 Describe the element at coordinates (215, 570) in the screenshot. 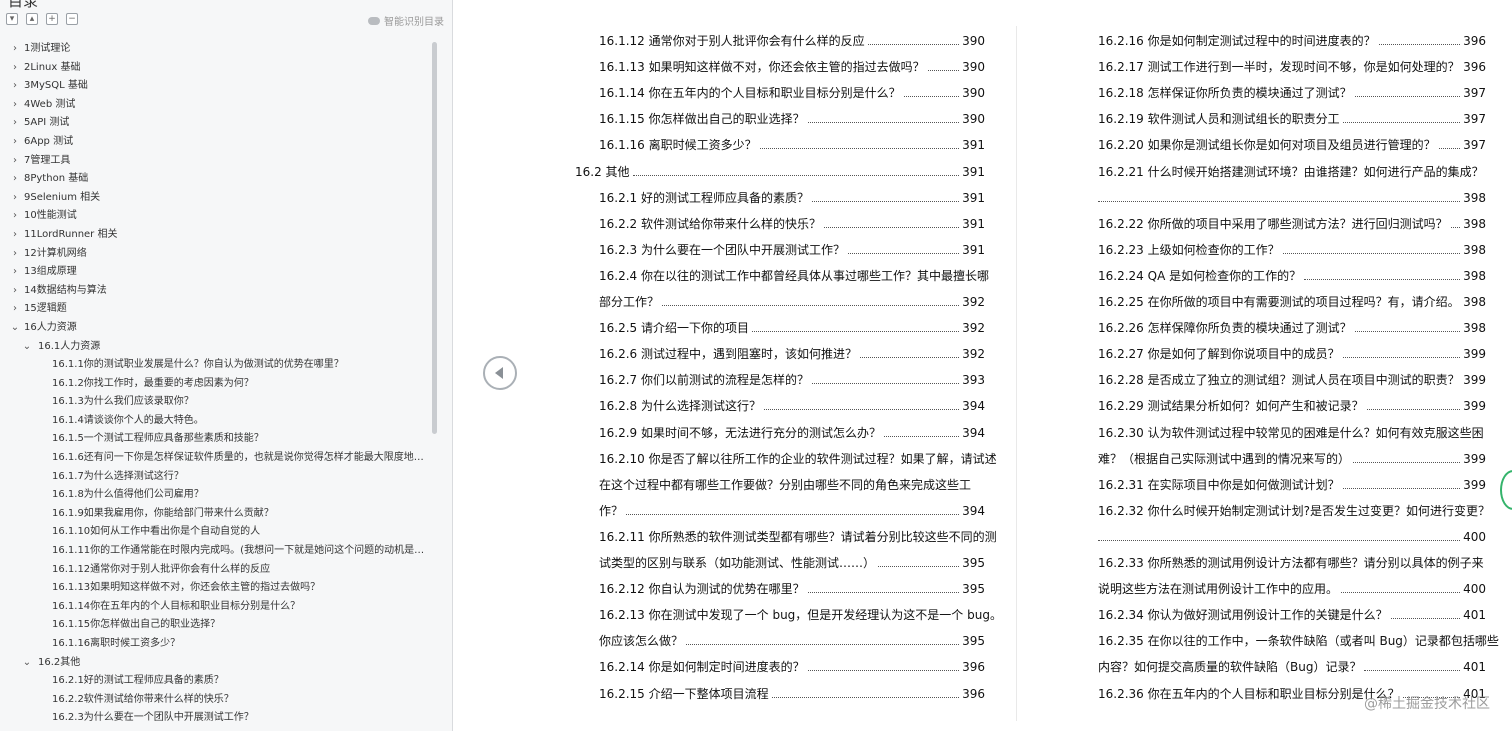

I see `toc-item: 16.1.12通常你对于别人批评你会有什么样的反应` at that location.